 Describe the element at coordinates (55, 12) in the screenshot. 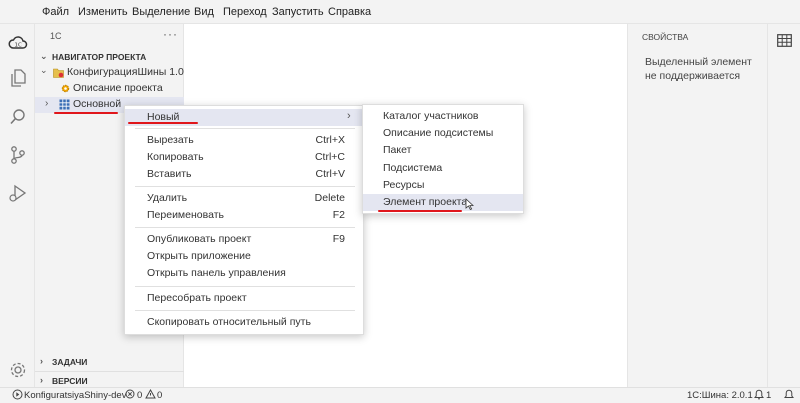

I see `menu-file: Файл` at that location.